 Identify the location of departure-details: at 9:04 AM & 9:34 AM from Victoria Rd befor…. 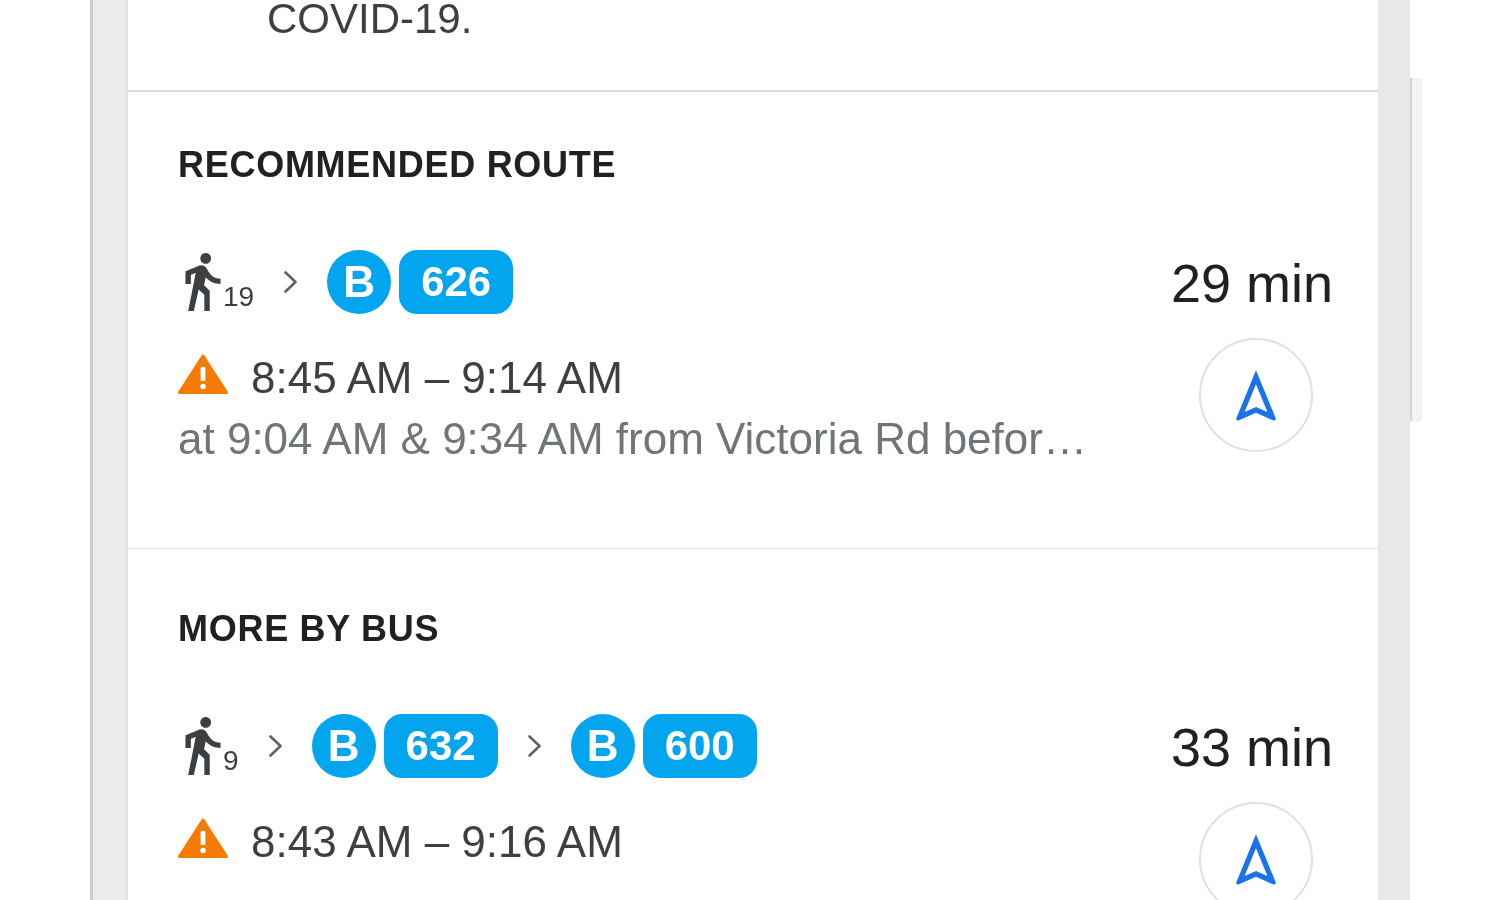
(632, 439).